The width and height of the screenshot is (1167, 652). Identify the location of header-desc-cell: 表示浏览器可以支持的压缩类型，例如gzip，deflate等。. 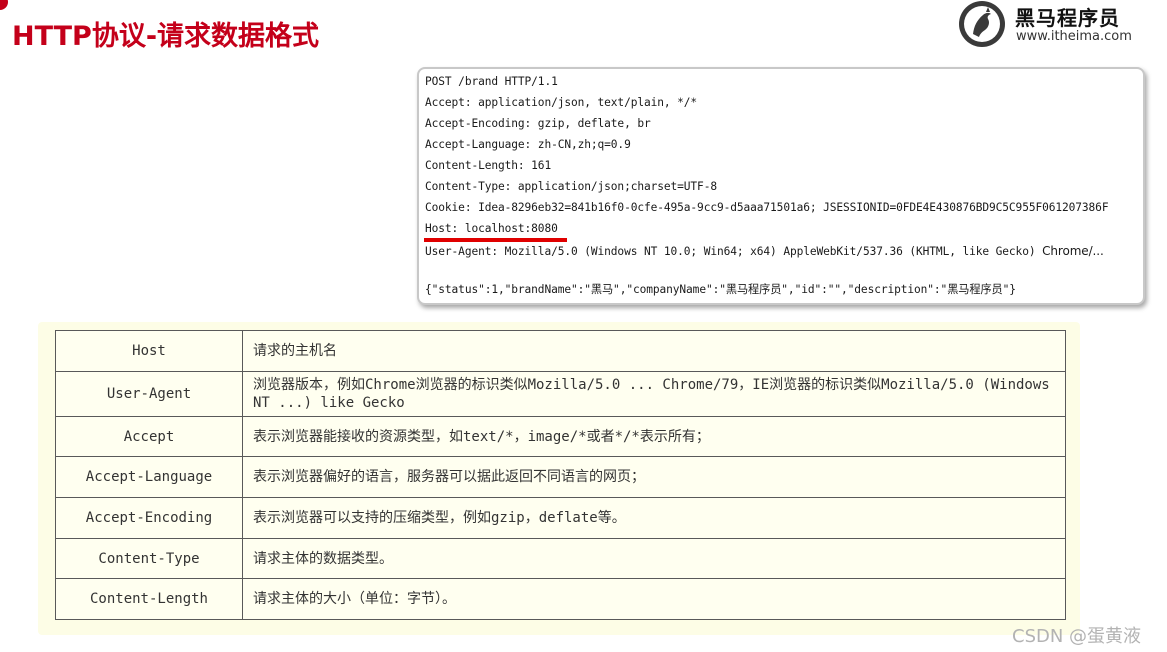
(654, 518).